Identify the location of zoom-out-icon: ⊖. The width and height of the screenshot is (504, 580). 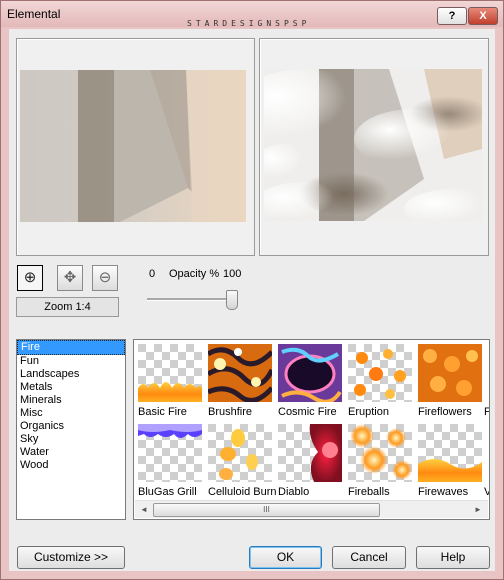
(105, 277).